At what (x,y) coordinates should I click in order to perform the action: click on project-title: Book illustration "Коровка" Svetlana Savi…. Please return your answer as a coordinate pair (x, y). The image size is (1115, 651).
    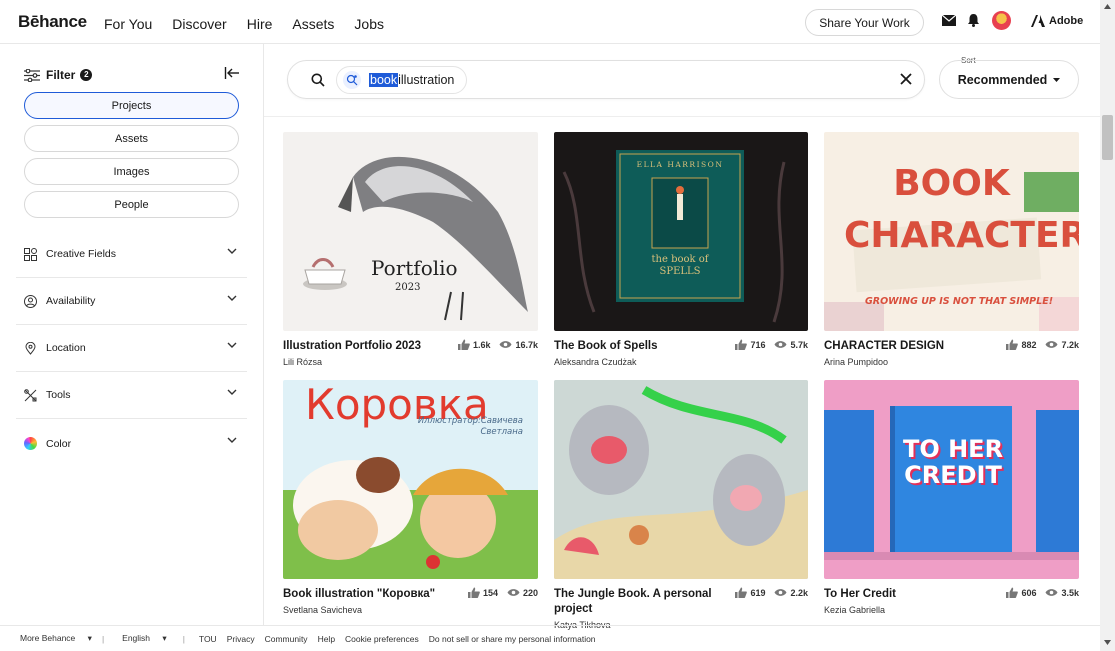
    Looking at the image, I should click on (368, 602).